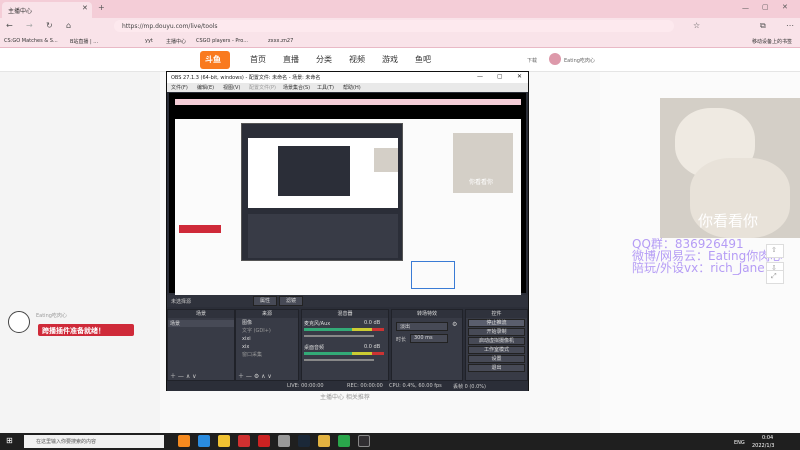 This screenshot has width=800, height=450. I want to click on avatar, so click(555, 59).